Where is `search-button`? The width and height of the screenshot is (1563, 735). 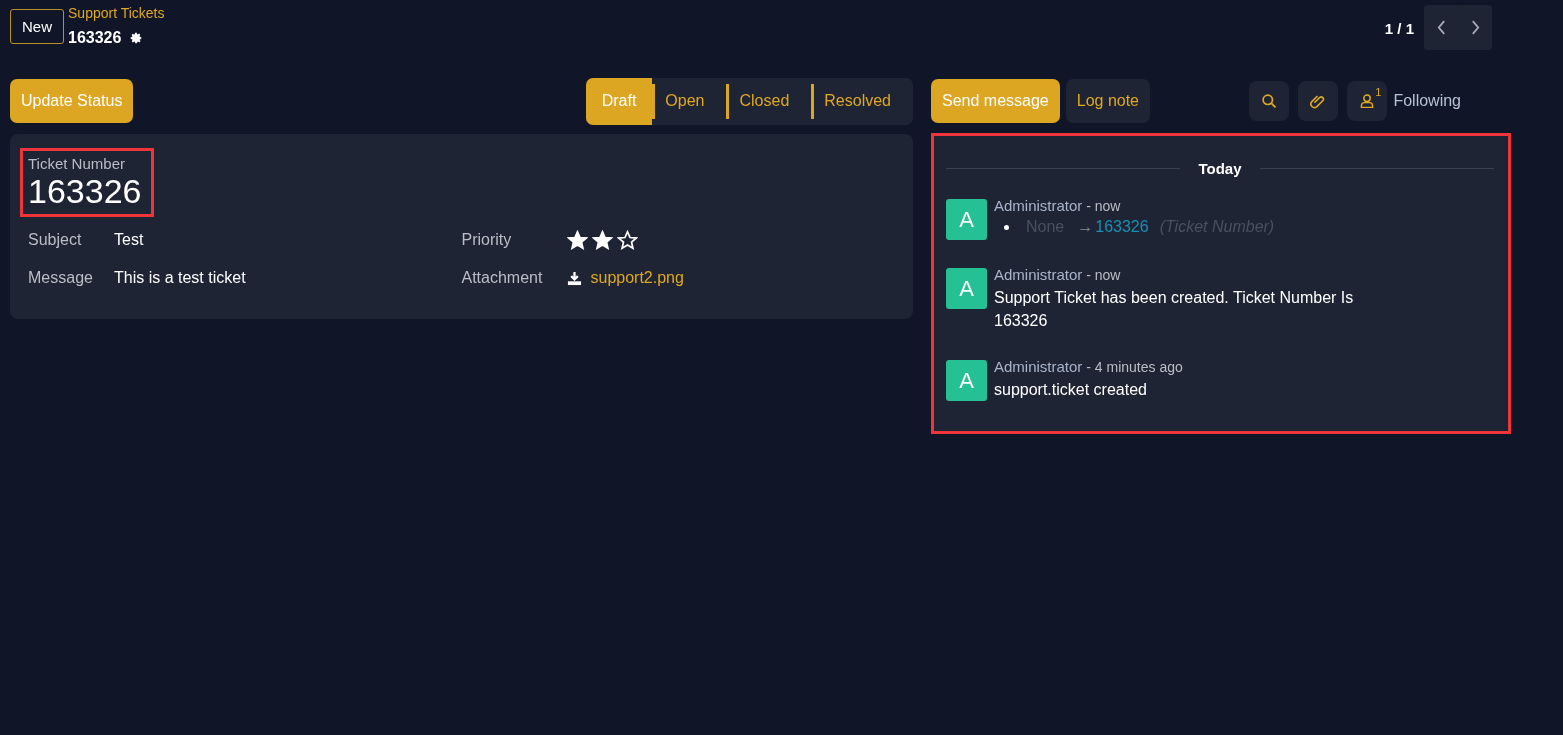
search-button is located at coordinates (1269, 101).